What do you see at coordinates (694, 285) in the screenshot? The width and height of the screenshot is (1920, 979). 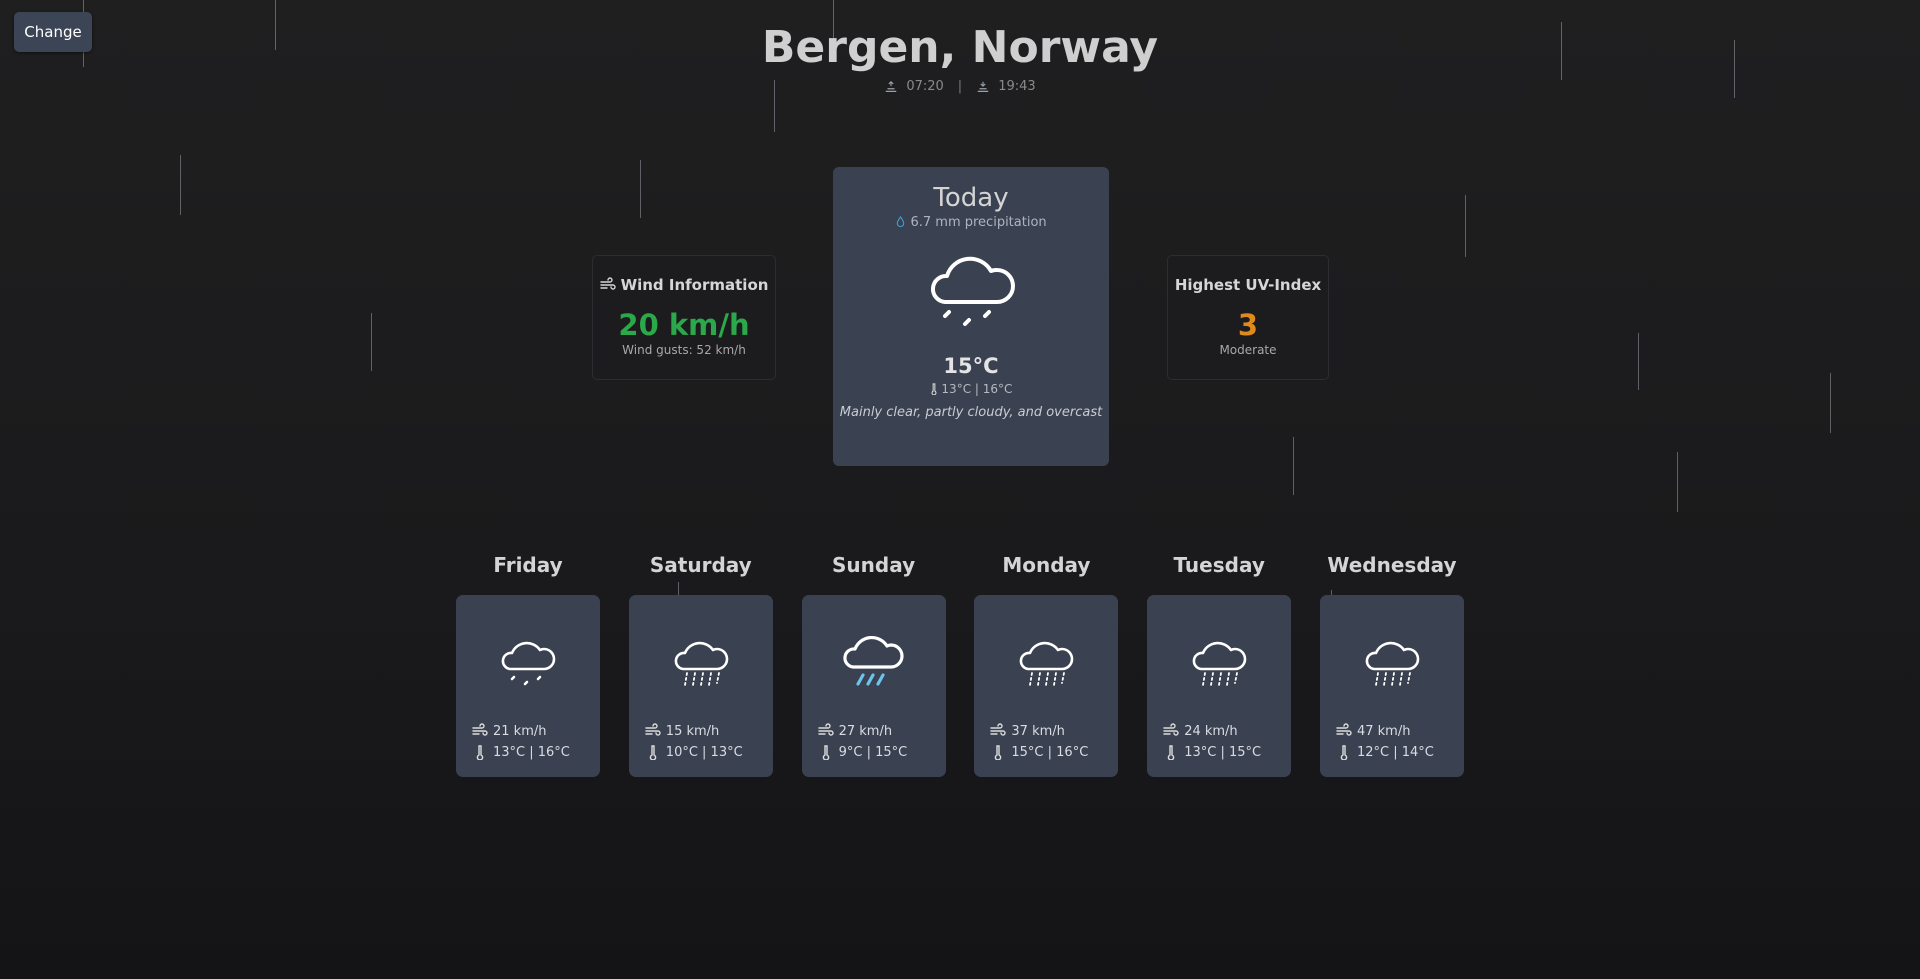 I see `wind-title: Wind Information` at bounding box center [694, 285].